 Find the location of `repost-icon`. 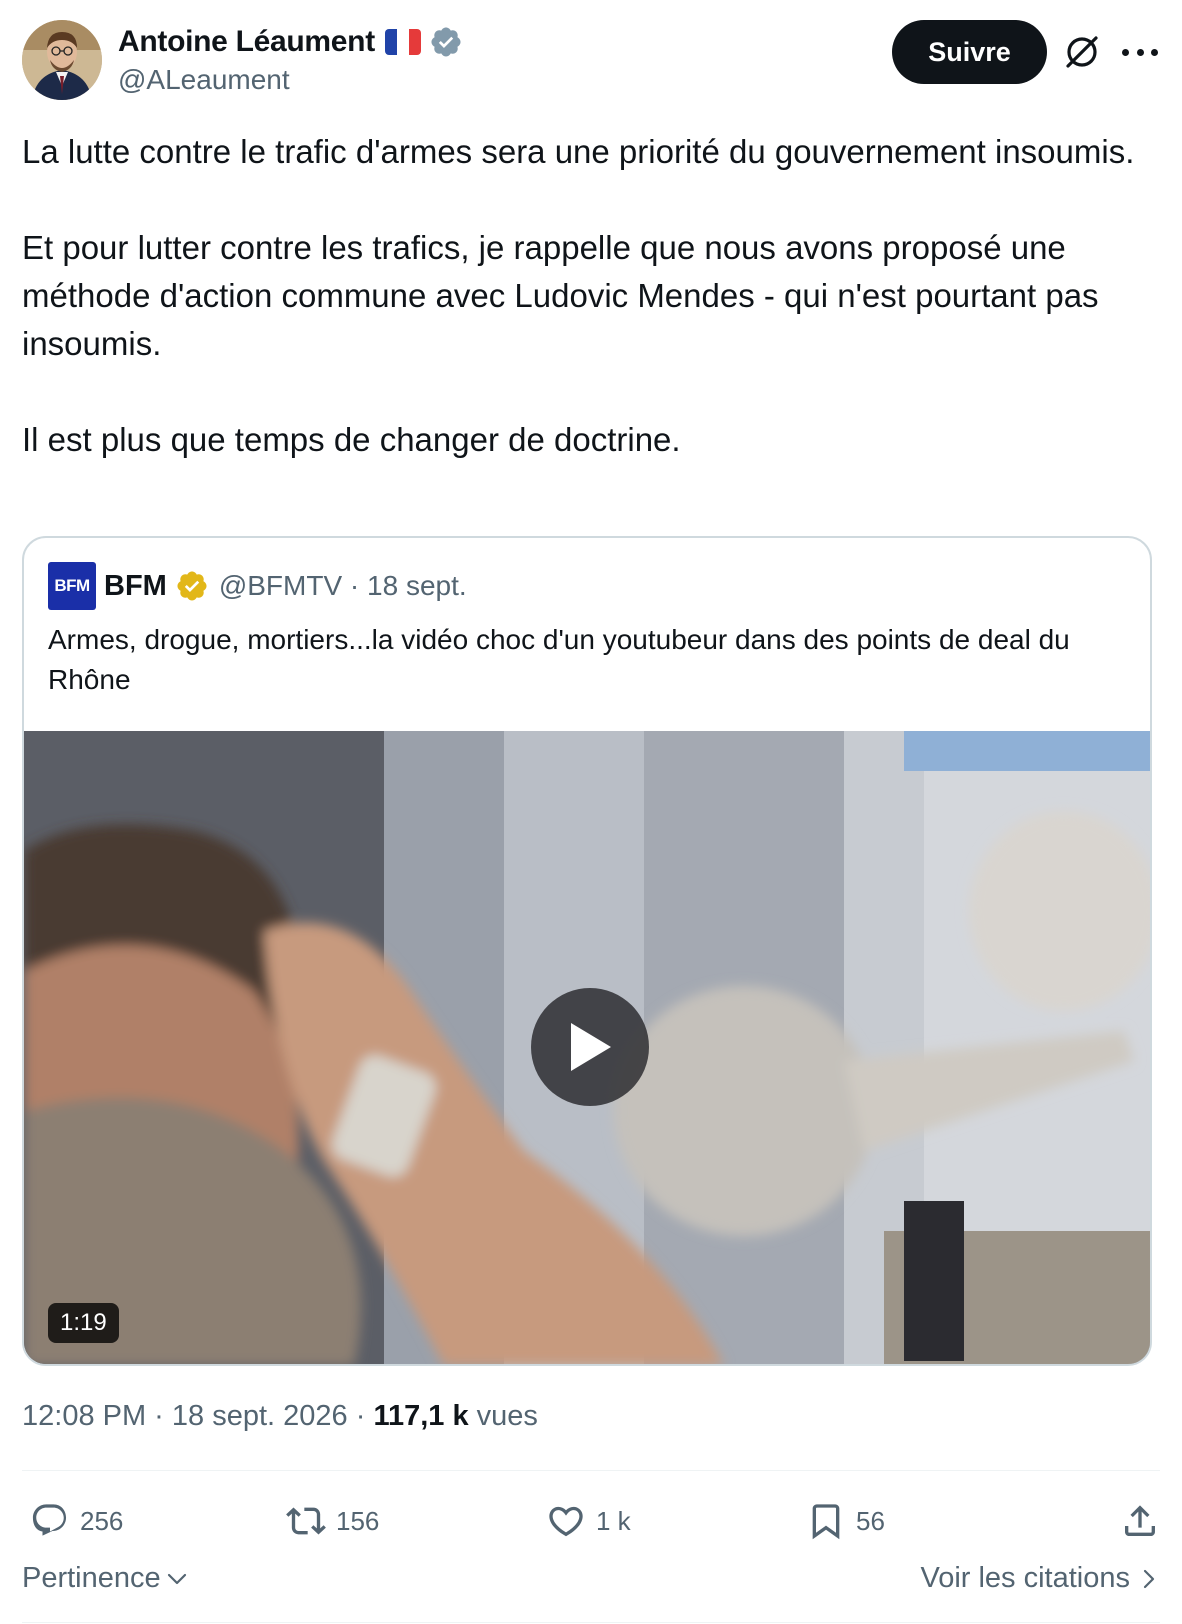

repost-icon is located at coordinates (306, 1521).